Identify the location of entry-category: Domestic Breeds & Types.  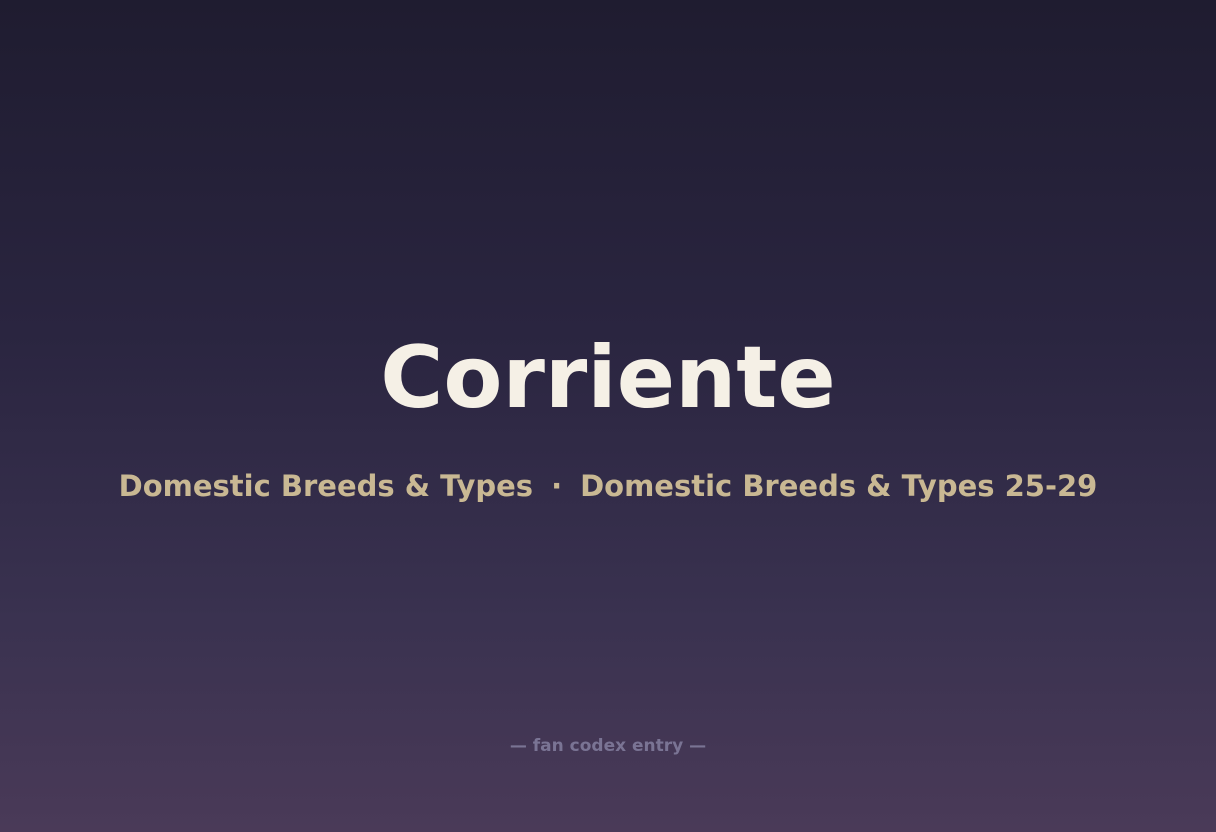
(326, 486).